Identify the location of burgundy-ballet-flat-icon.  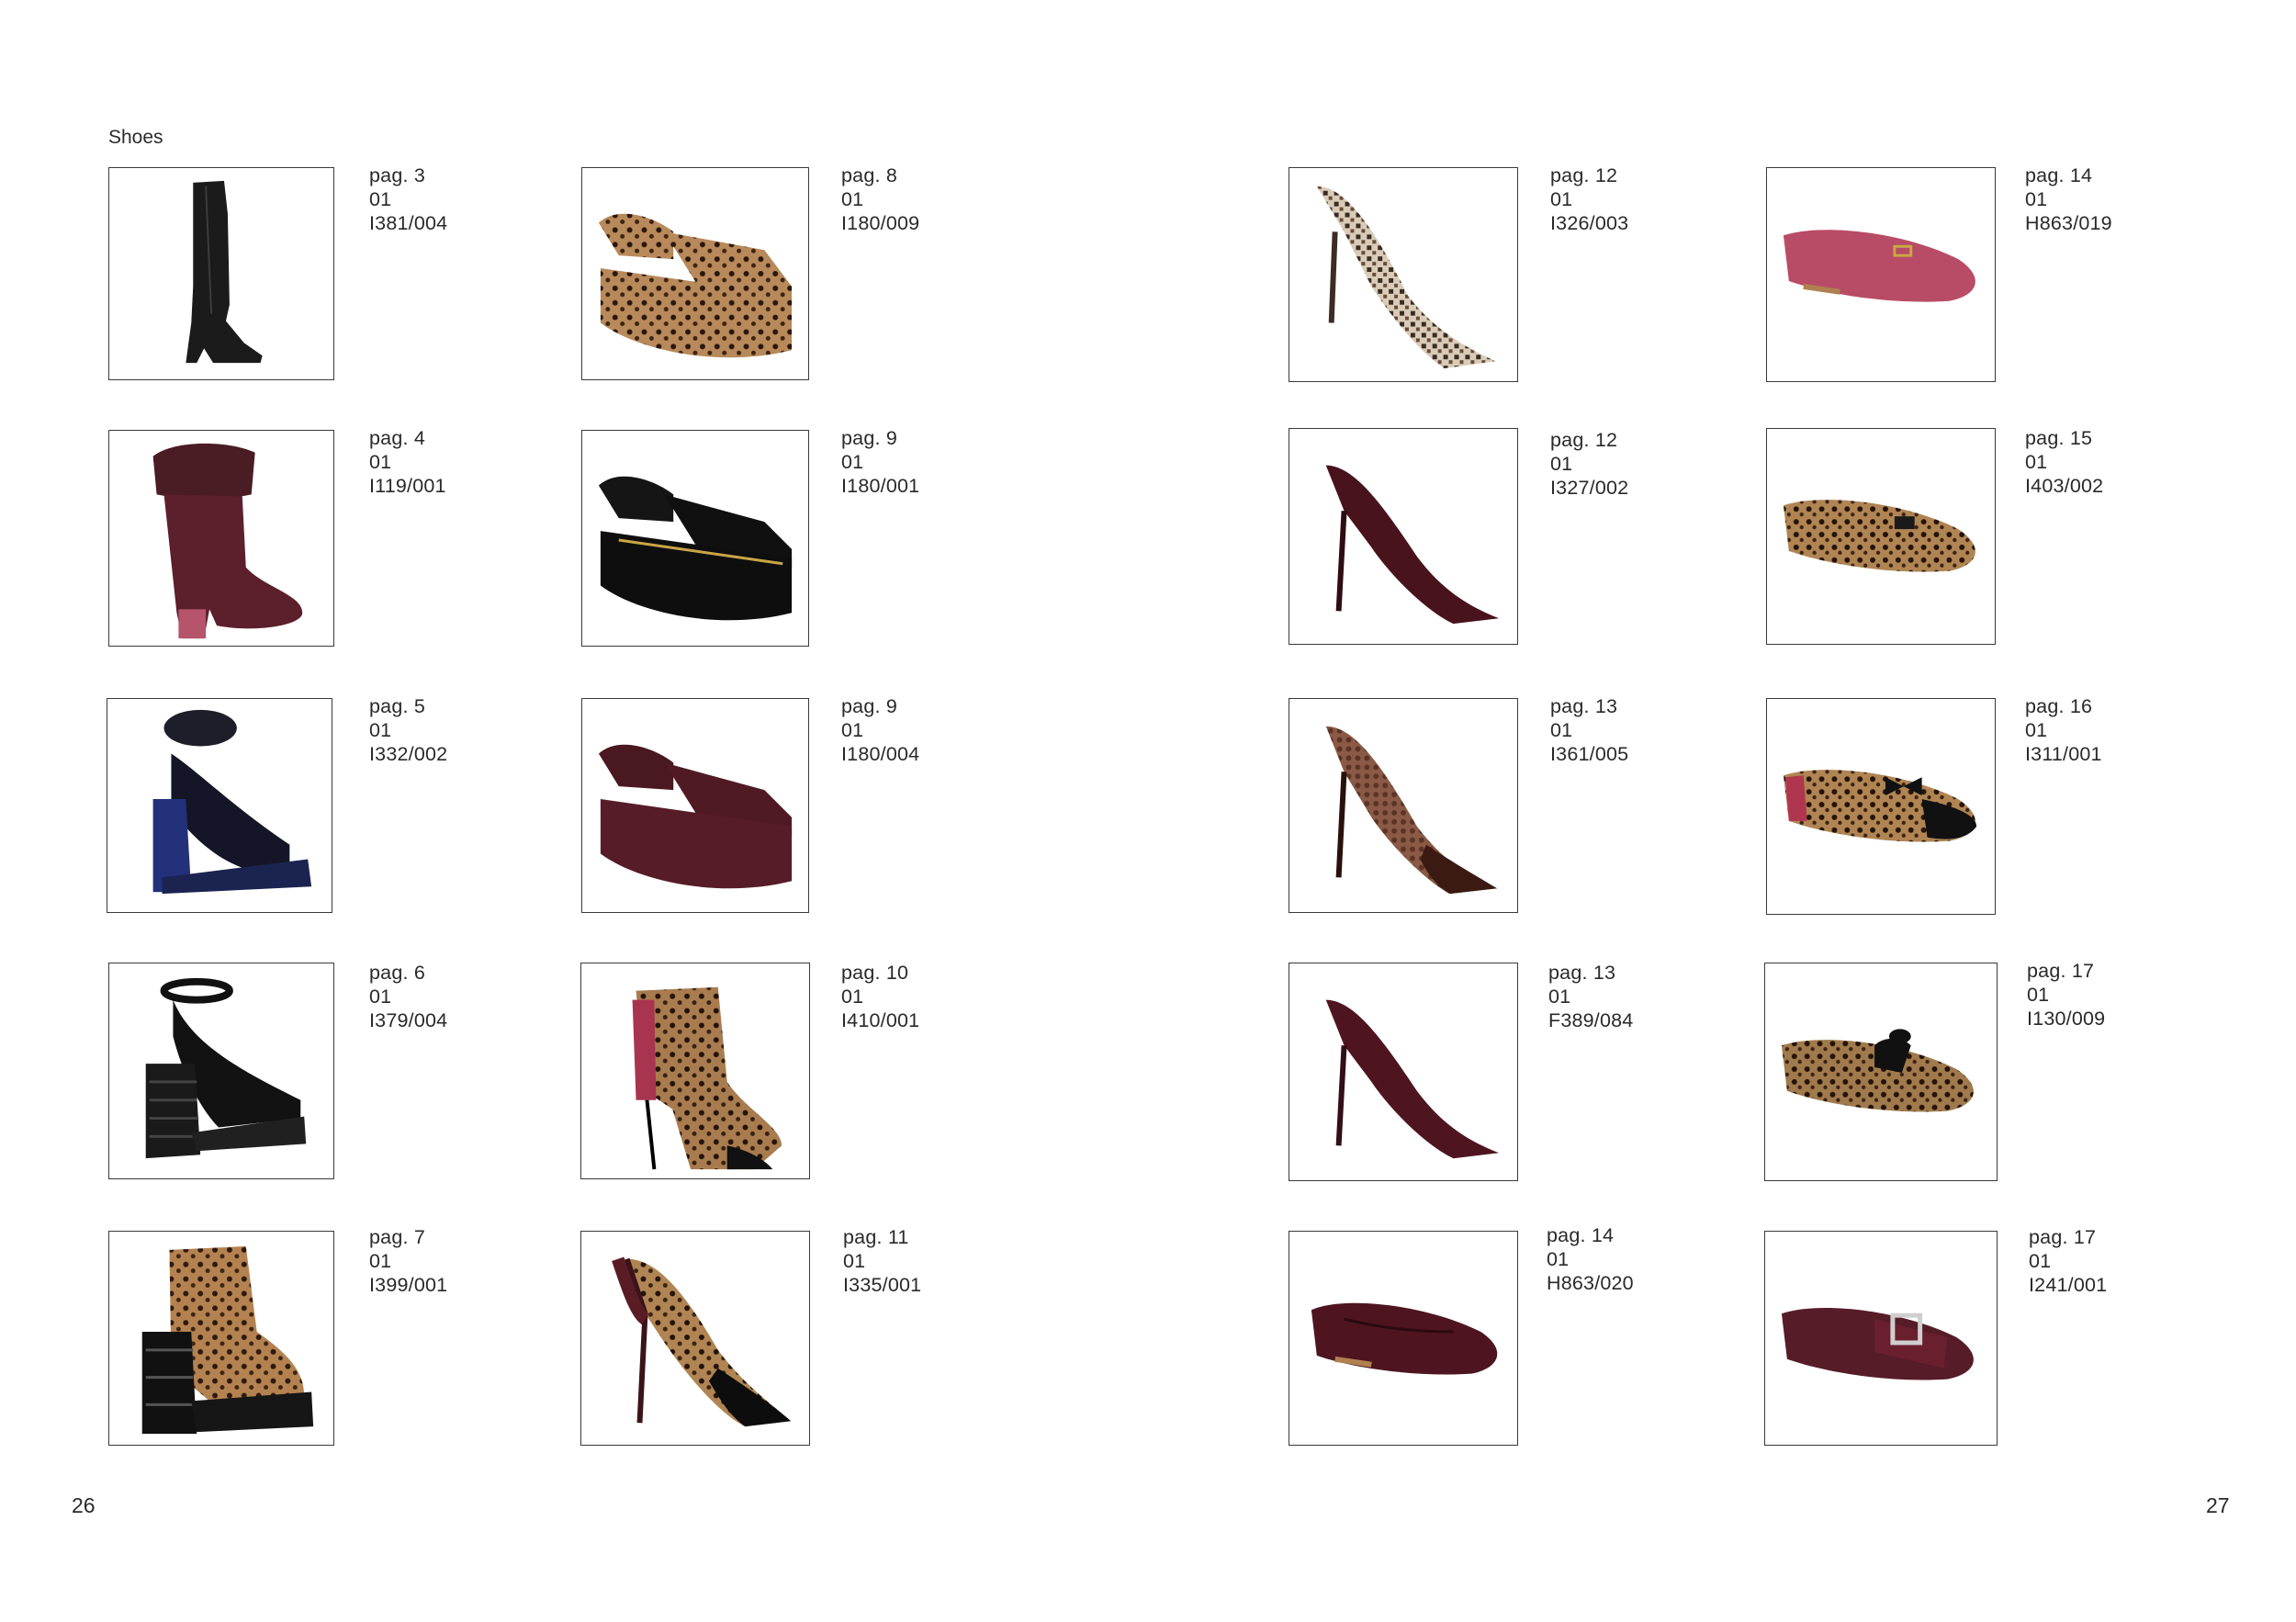
(1404, 1338).